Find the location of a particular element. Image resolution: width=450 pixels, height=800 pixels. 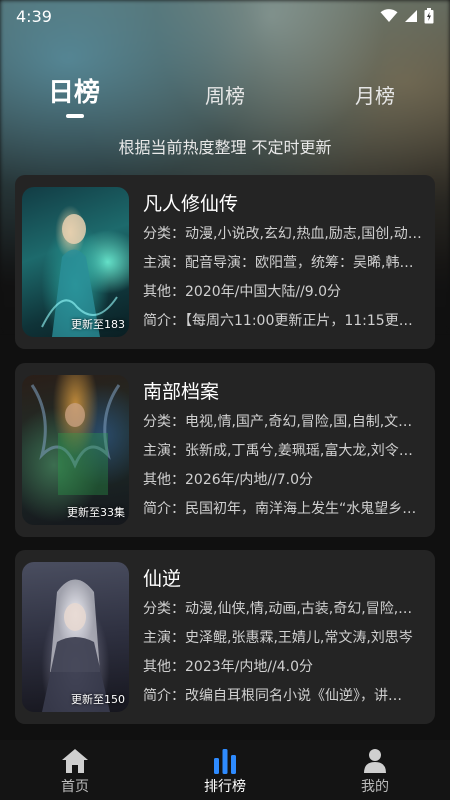

card-other: 其他：2026年/内地//7.0分 is located at coordinates (228, 480).